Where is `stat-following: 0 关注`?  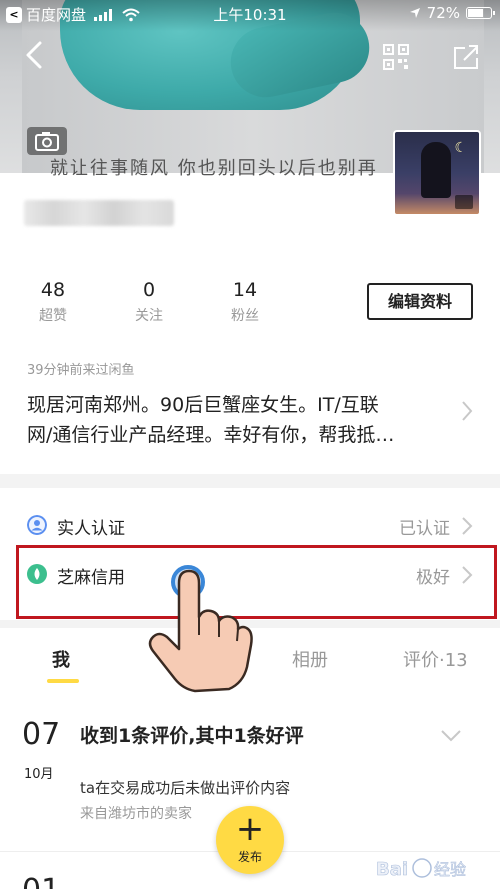 stat-following: 0 关注 is located at coordinates (149, 301).